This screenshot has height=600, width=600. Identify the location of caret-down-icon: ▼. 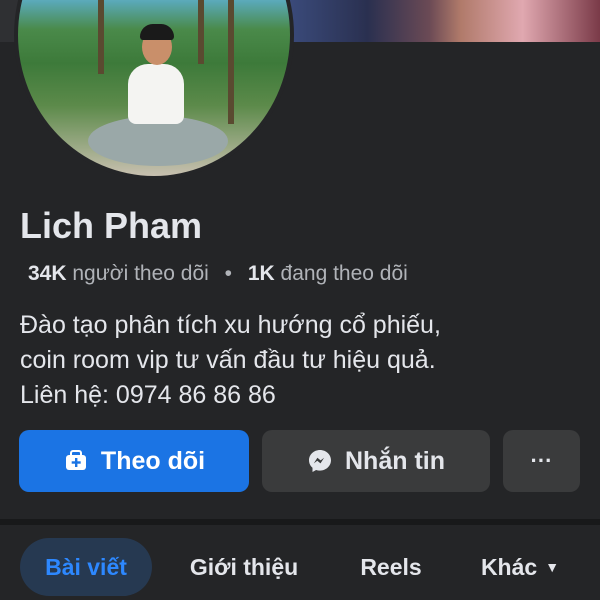
(552, 567).